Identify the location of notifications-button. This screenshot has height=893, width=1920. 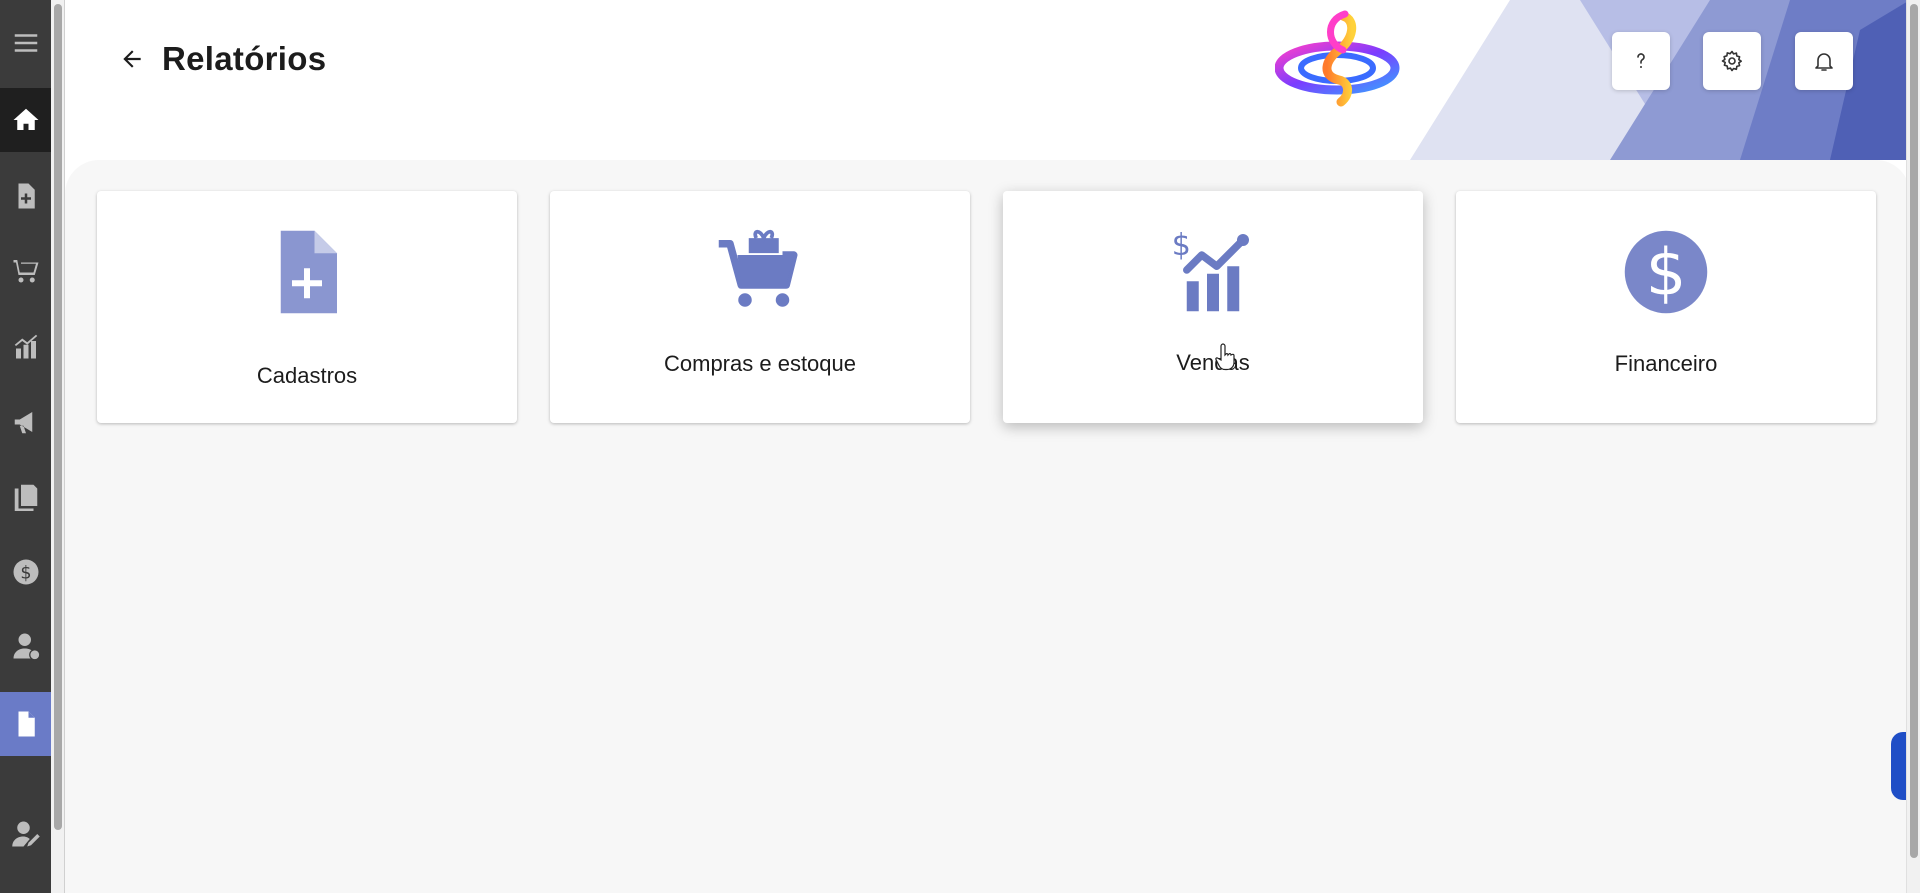
(1824, 61).